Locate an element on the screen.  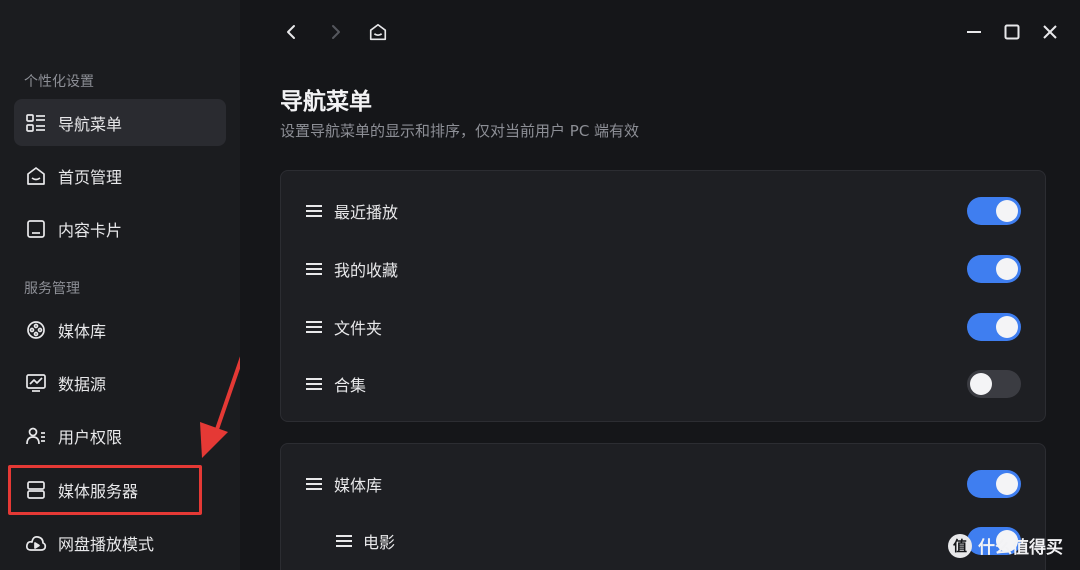
home-button is located at coordinates (378, 32).